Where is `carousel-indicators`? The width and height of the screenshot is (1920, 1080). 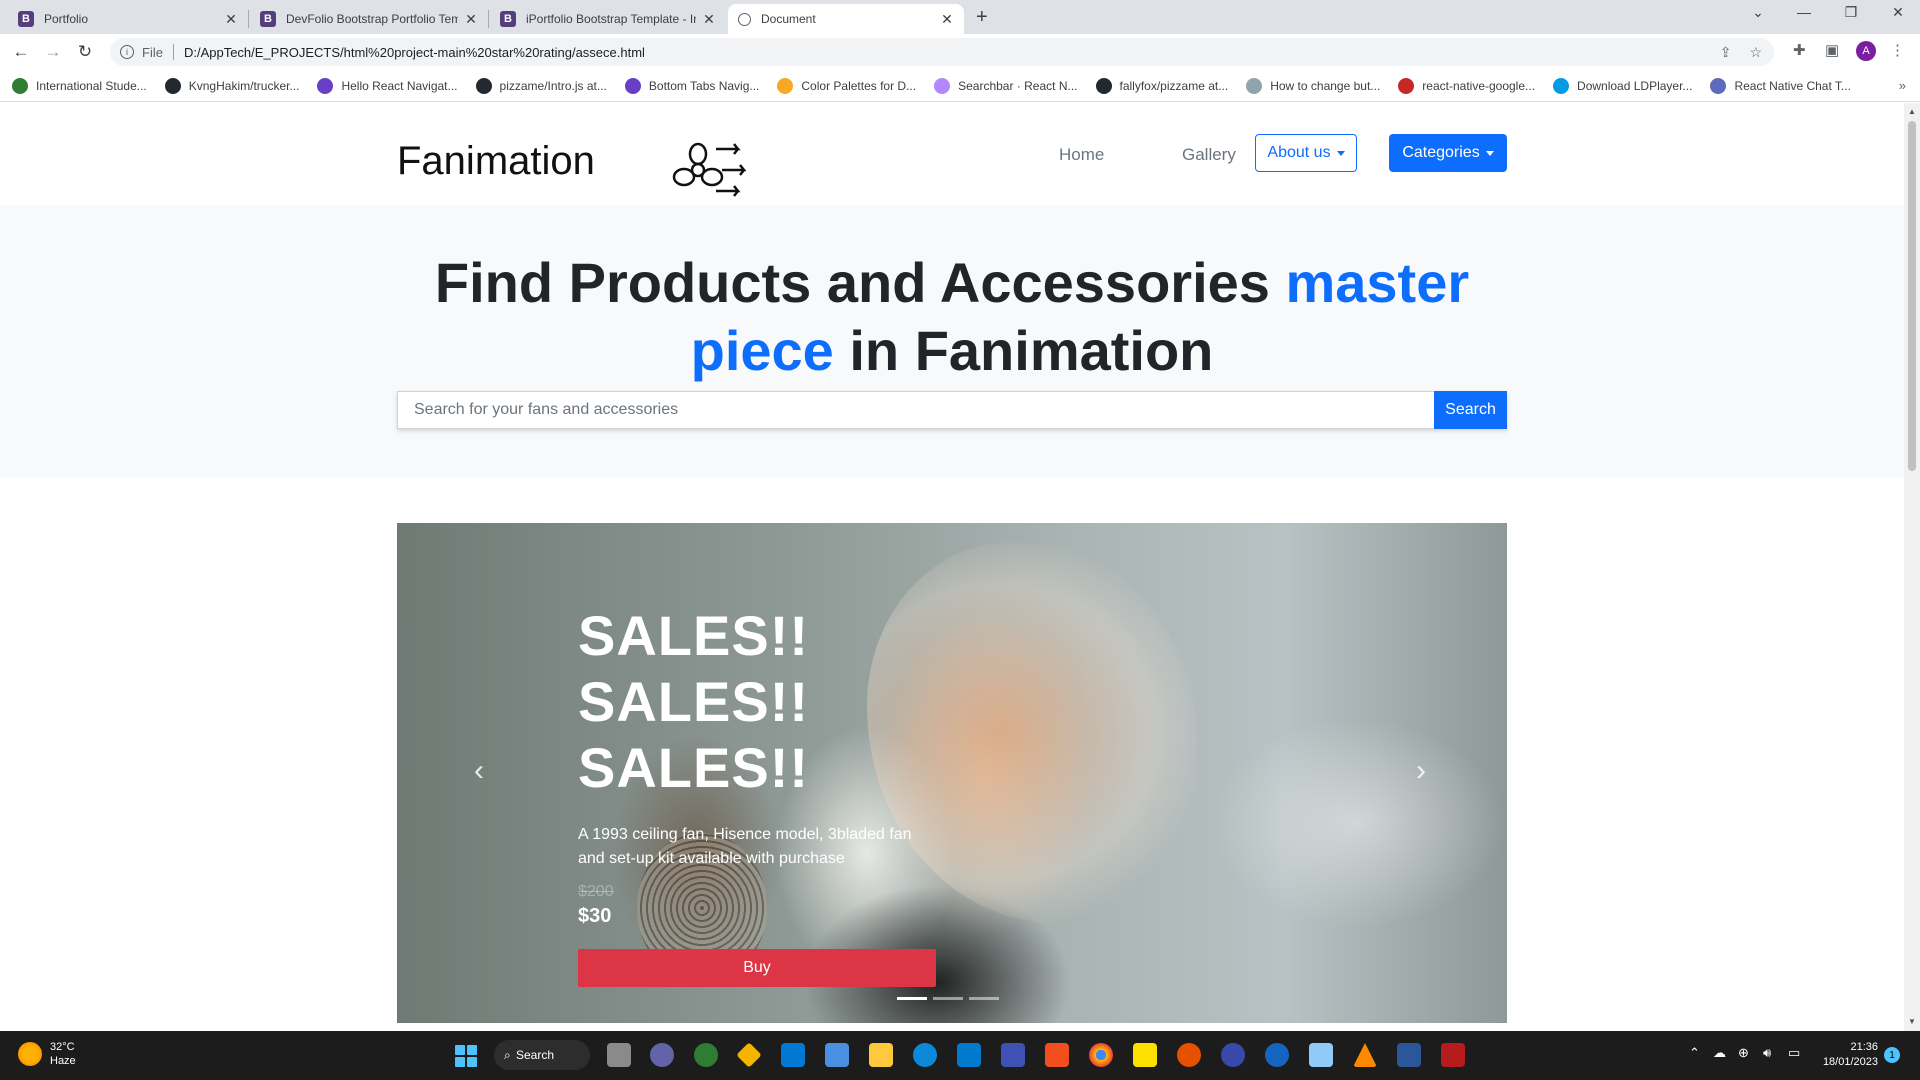 carousel-indicators is located at coordinates (948, 998).